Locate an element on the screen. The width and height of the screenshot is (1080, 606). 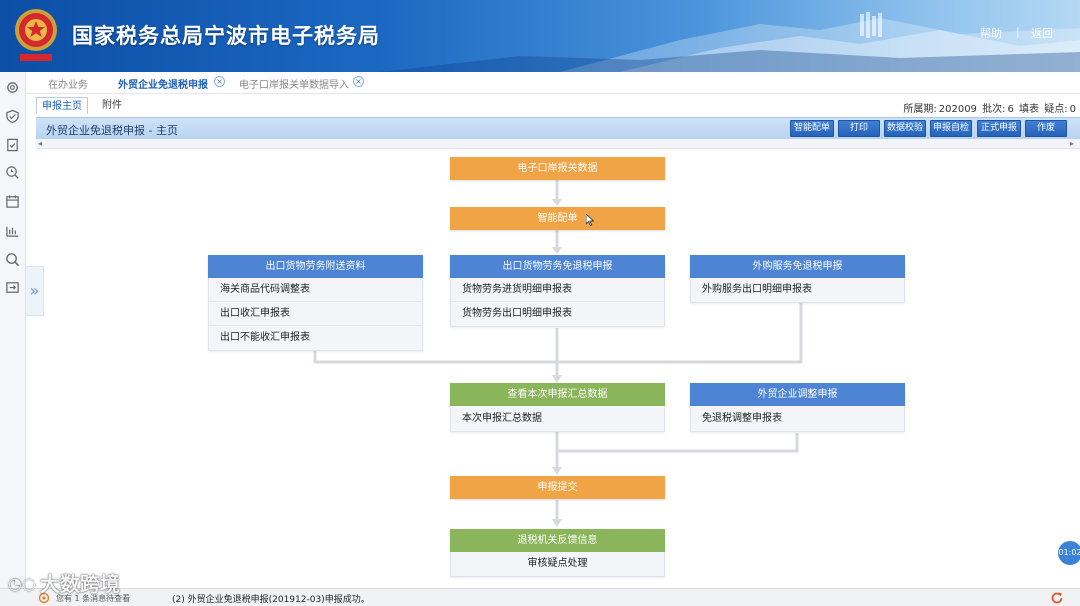
period-value: 202009 is located at coordinates (957, 109).